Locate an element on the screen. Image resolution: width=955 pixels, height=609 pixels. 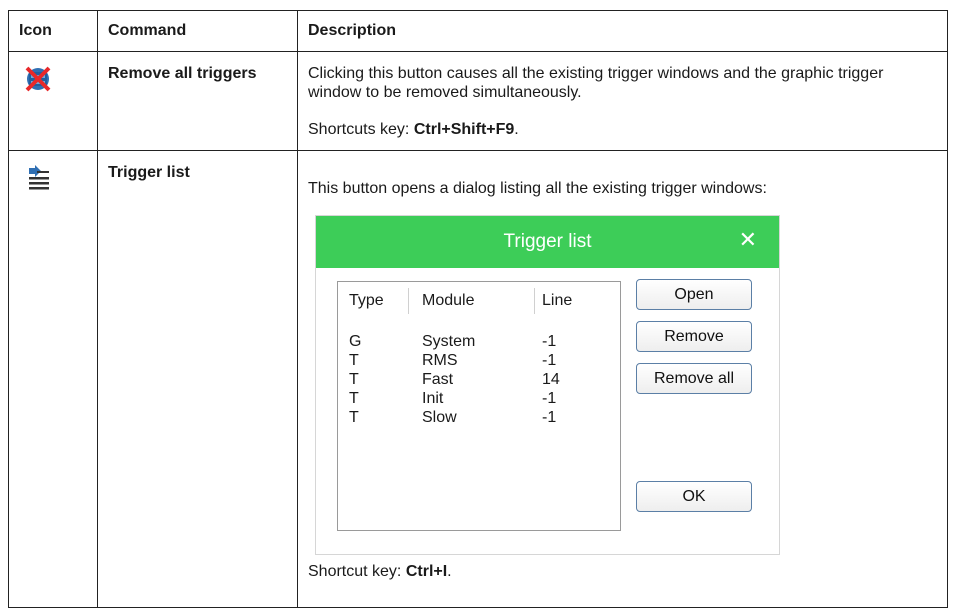
remove-all-triggers-icon is located at coordinates (38, 79).